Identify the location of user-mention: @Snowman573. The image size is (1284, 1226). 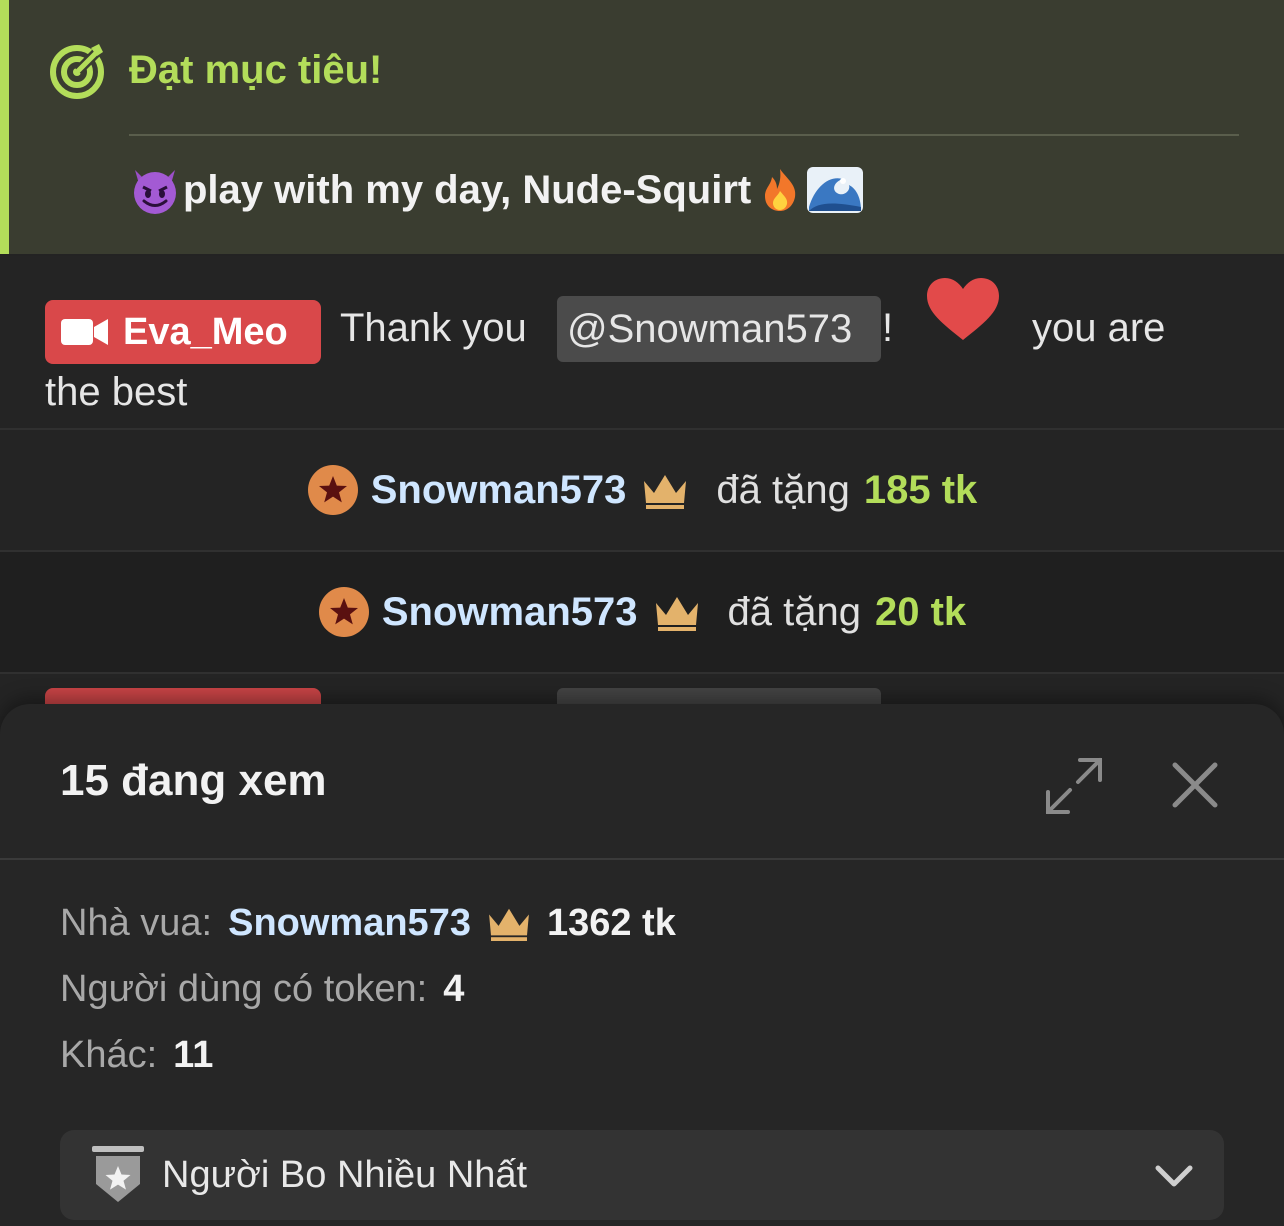
(719, 329).